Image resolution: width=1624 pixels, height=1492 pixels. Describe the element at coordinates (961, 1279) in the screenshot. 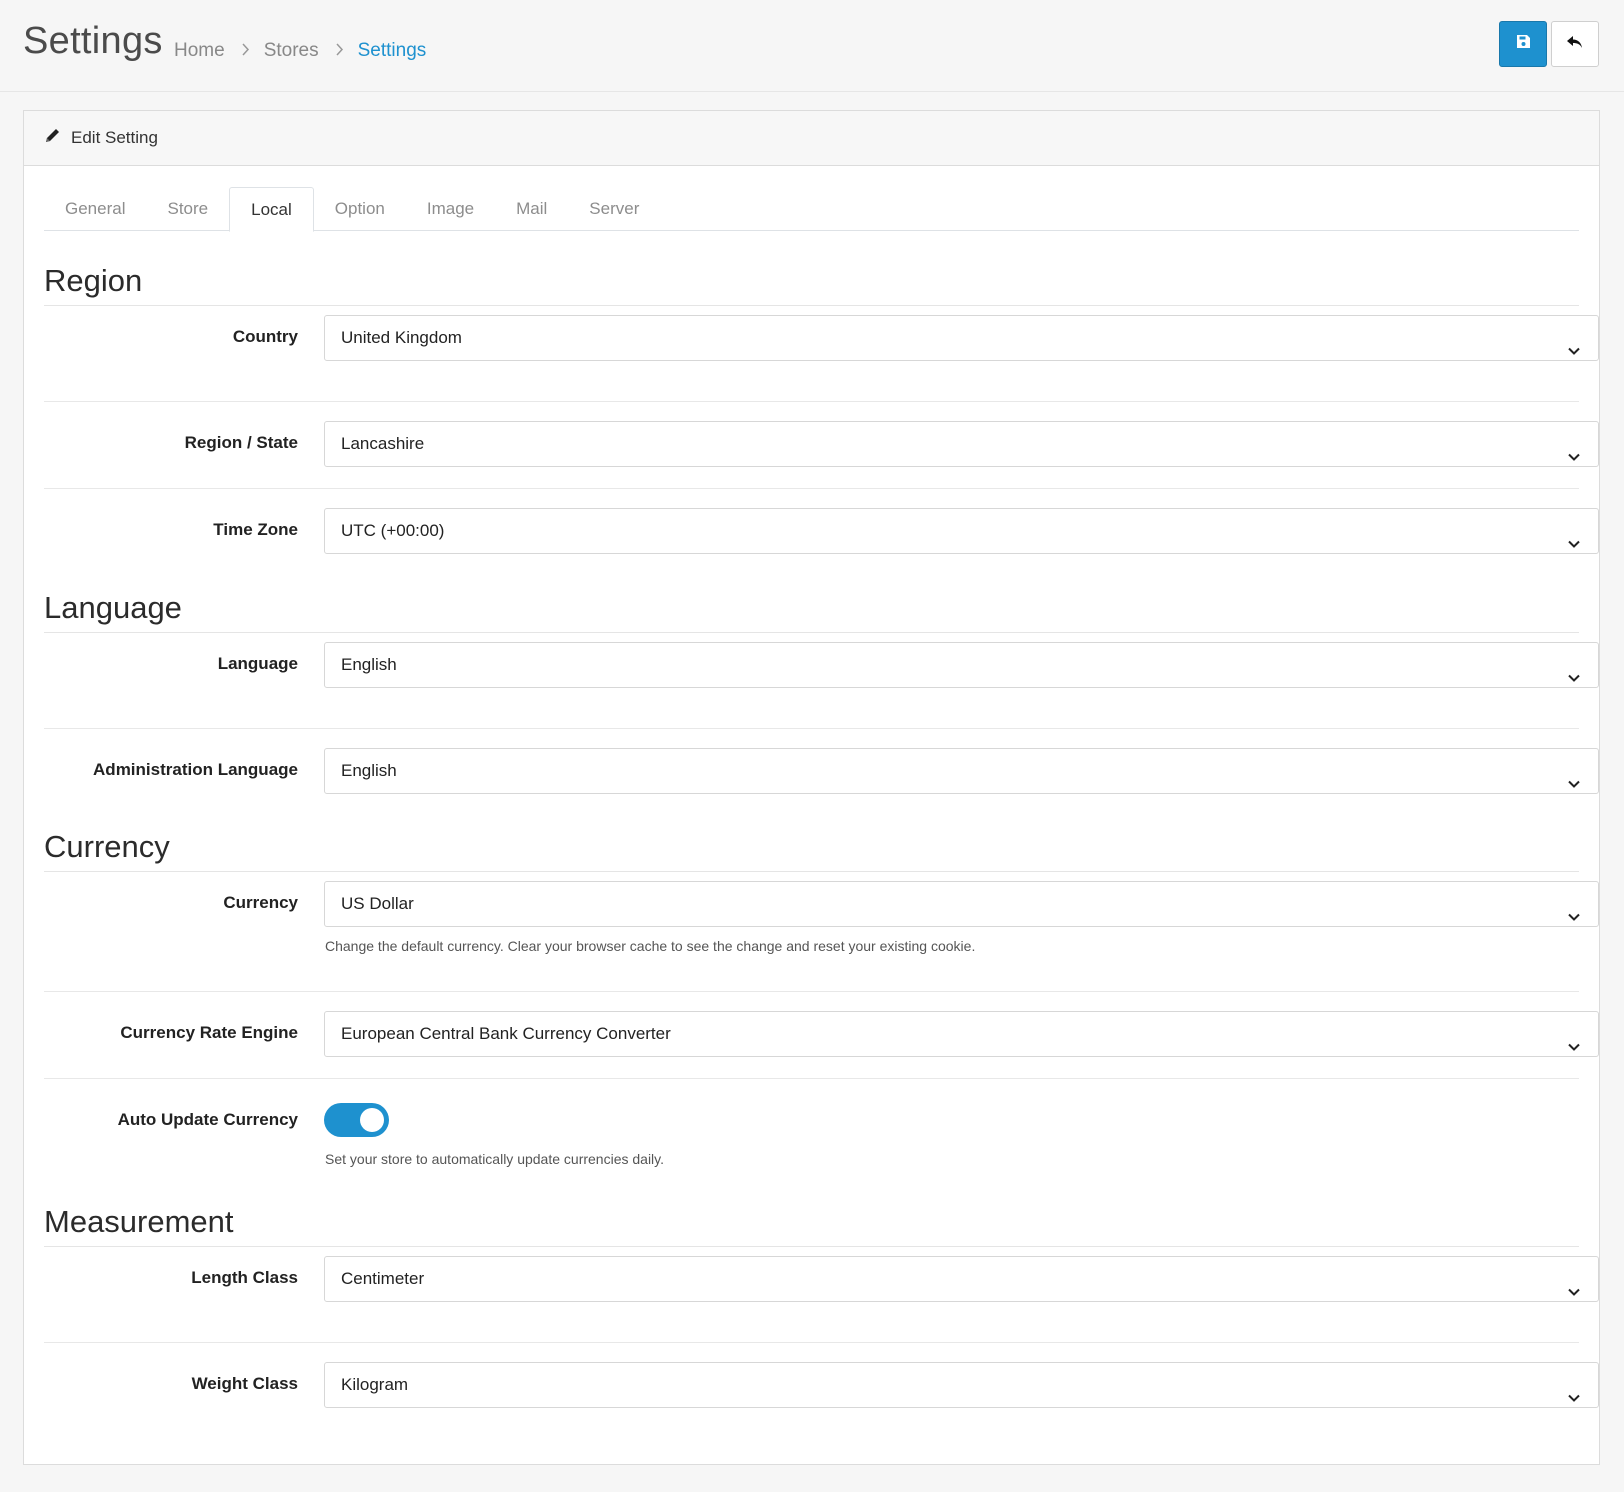

I see `length-class-select: Centimeter` at that location.